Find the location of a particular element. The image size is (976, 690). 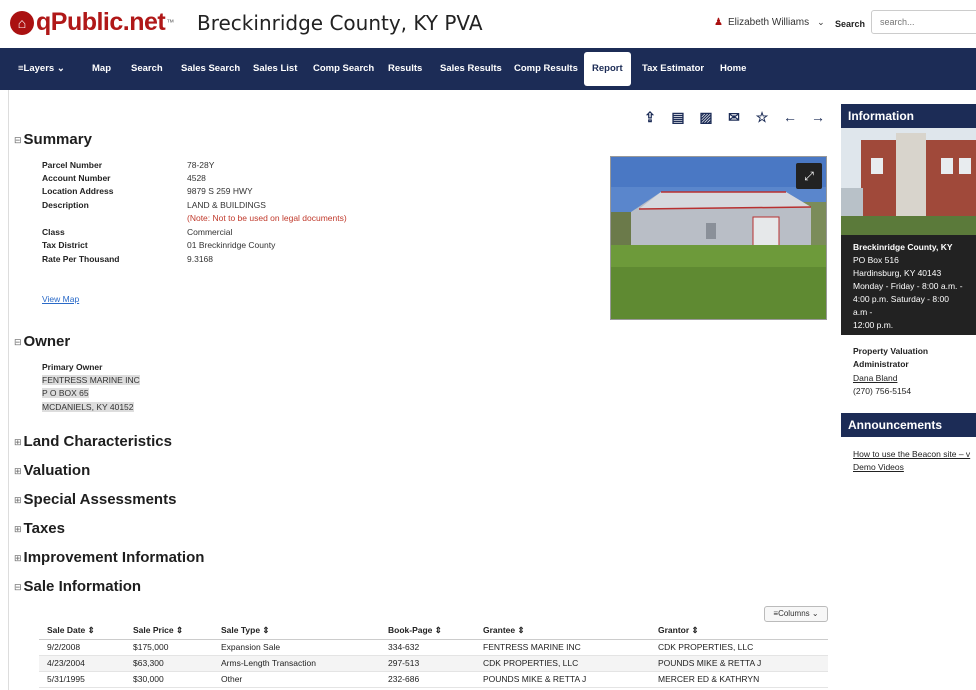

owner-name: FENTRESS MARINE INC is located at coordinates (91, 380).